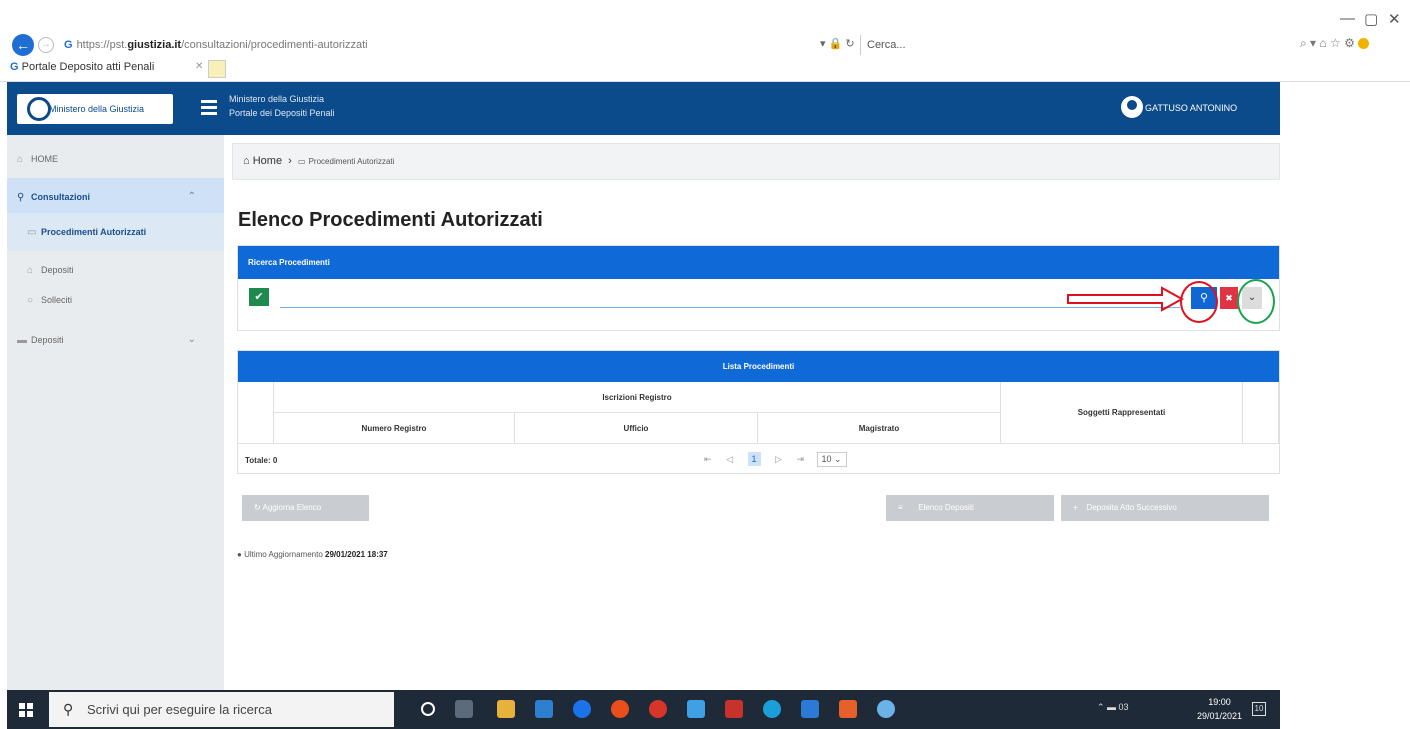 The image size is (1410, 729). Describe the element at coordinates (282, 113) in the screenshot. I see `header-title-line2: Portale dei Depositi Penali` at that location.